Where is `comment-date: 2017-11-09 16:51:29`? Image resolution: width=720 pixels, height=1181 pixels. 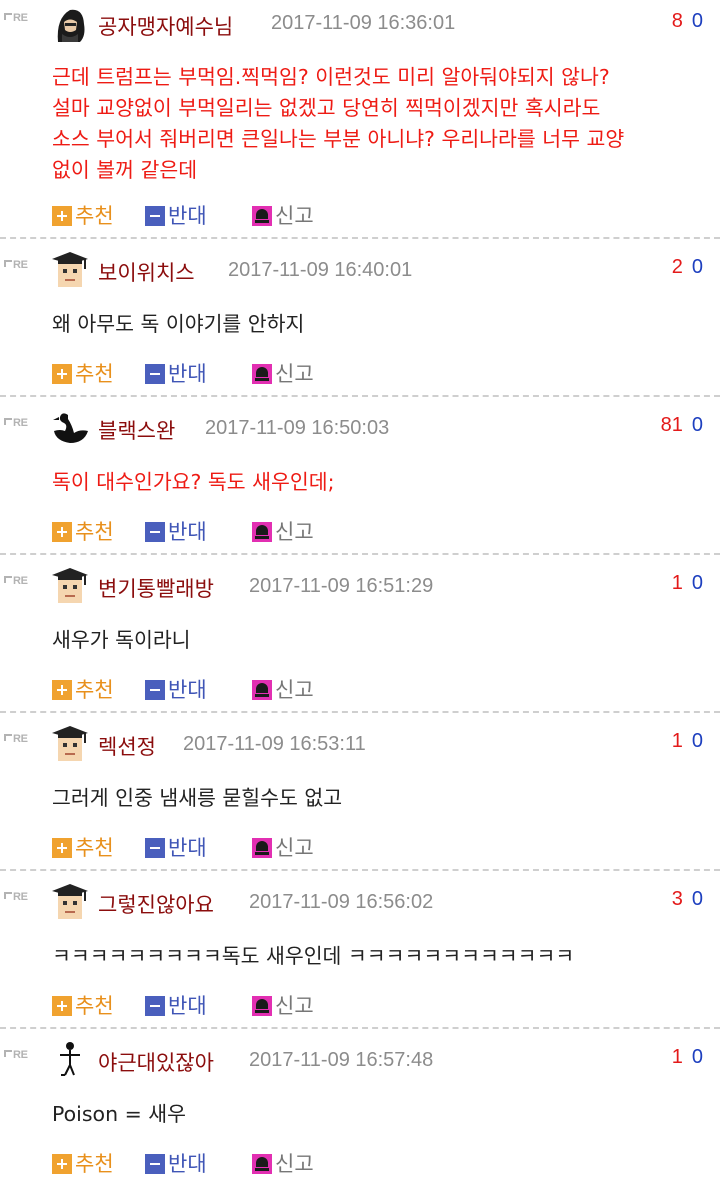 comment-date: 2017-11-09 16:51:29 is located at coordinates (341, 586).